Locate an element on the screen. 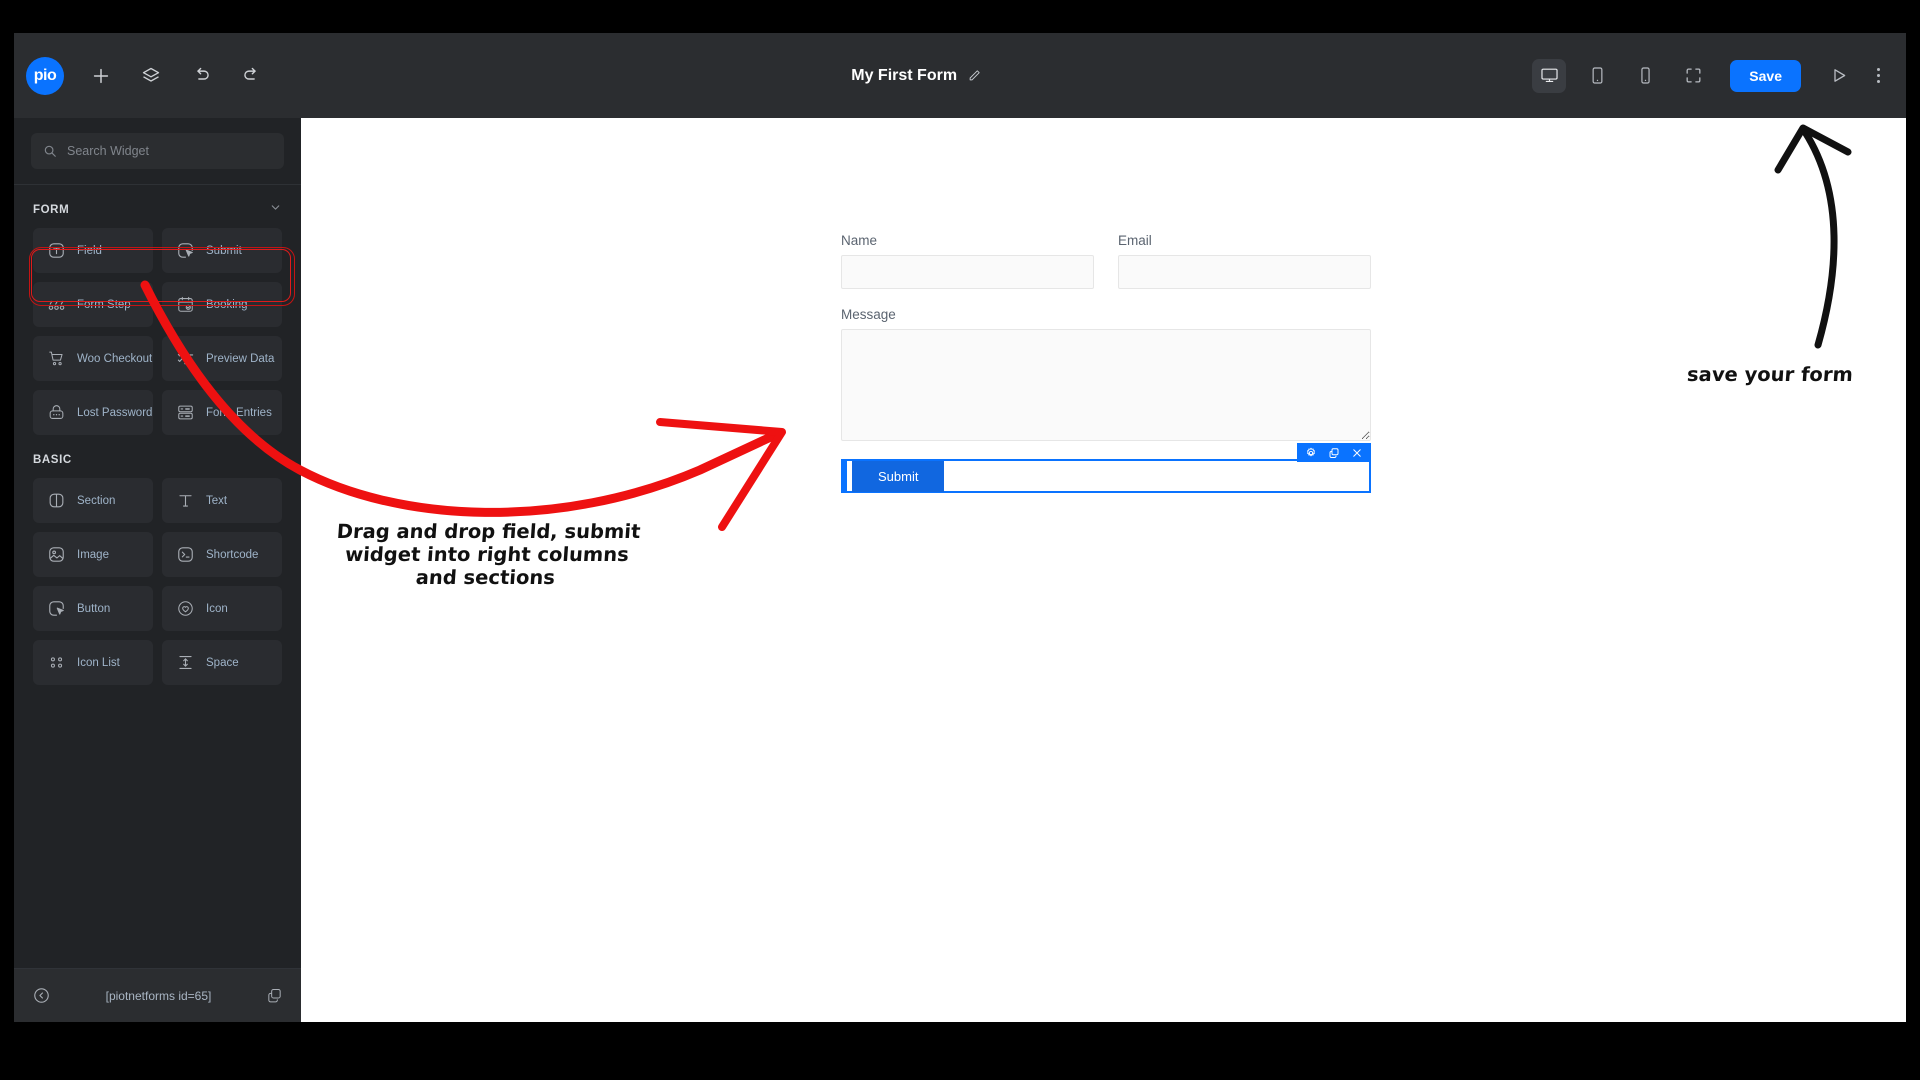 The image size is (1920, 1080). form-group-email: Email is located at coordinates (1244, 261).